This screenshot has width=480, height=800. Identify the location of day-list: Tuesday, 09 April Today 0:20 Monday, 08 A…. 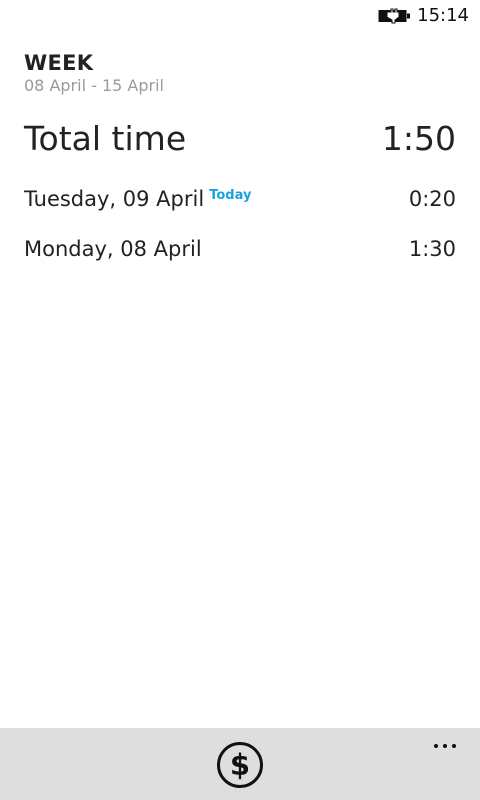
(240, 234).